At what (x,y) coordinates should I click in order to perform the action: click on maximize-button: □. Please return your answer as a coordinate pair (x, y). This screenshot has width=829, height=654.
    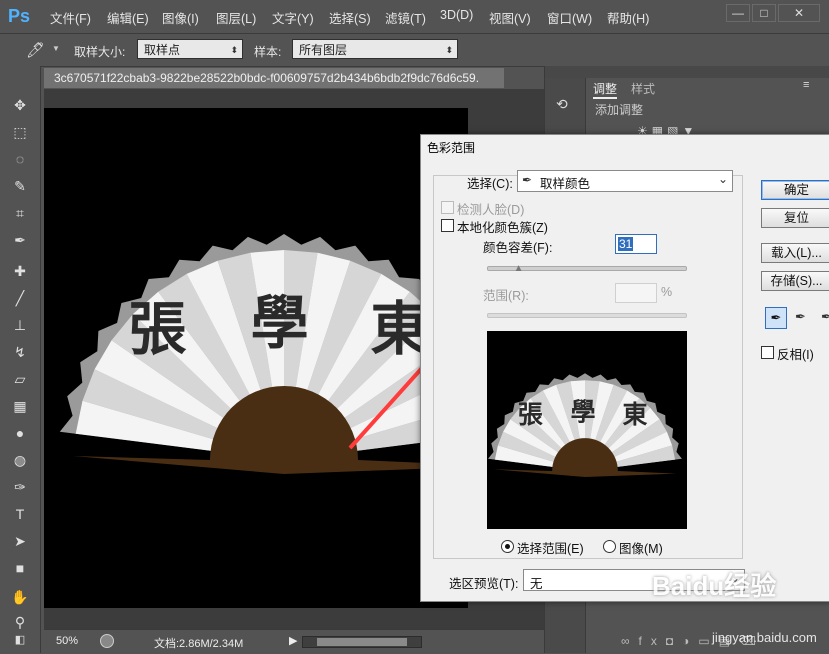
    Looking at the image, I should click on (764, 13).